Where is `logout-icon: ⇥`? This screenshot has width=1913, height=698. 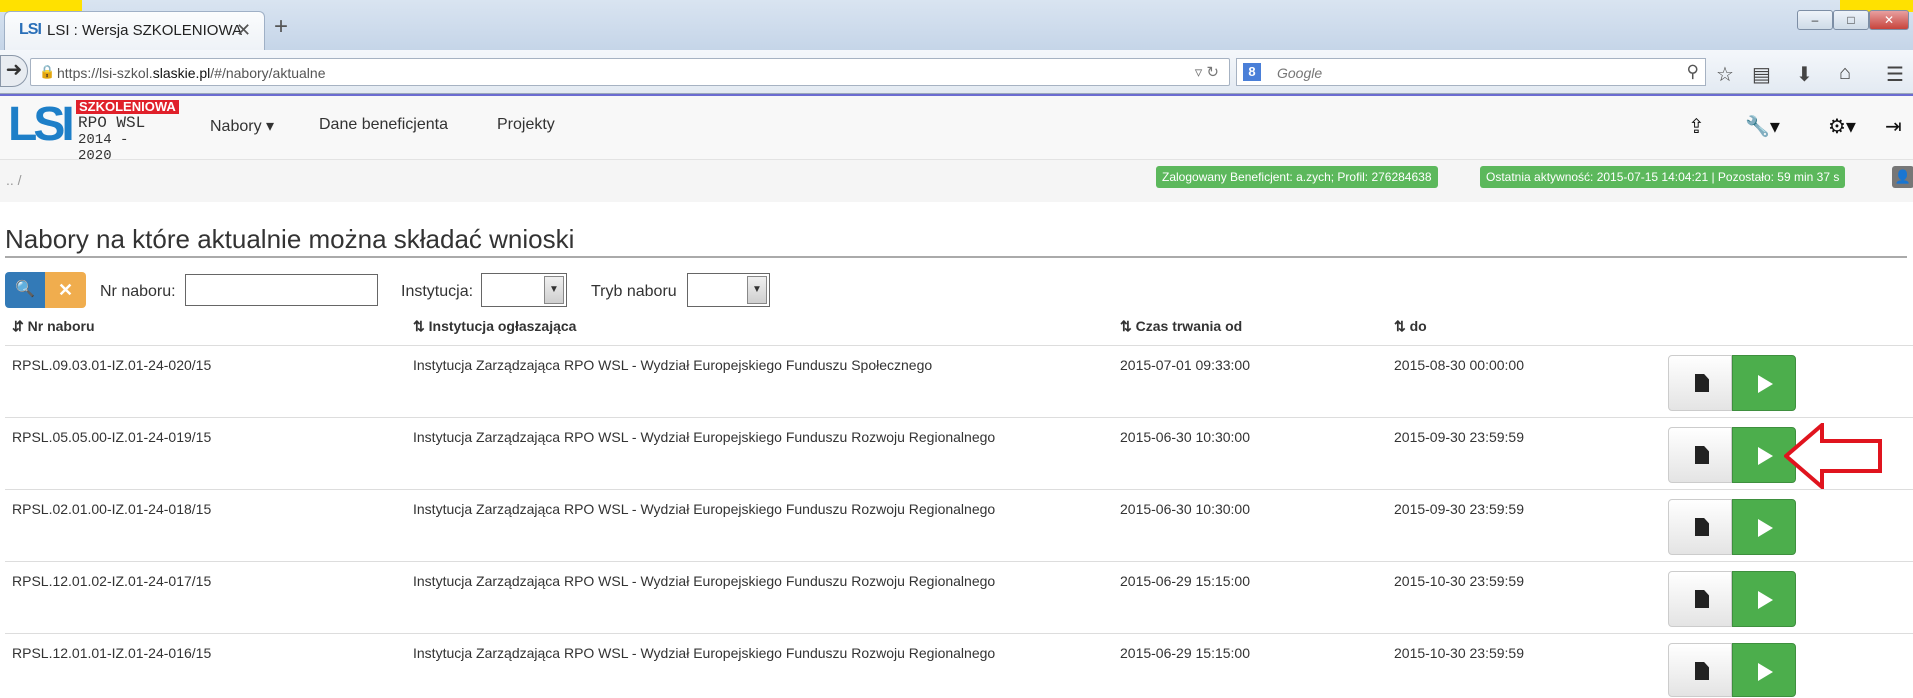
logout-icon: ⇥ is located at coordinates (1893, 126).